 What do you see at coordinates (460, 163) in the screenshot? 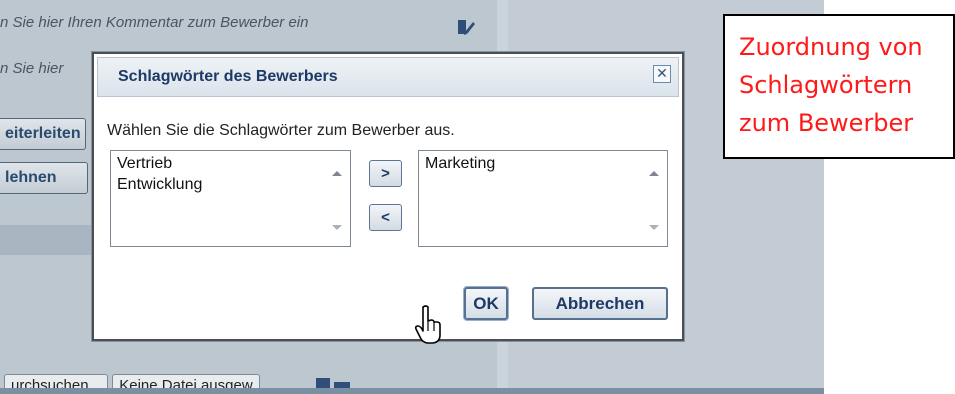
I see `list-item-marketing: Marketing` at bounding box center [460, 163].